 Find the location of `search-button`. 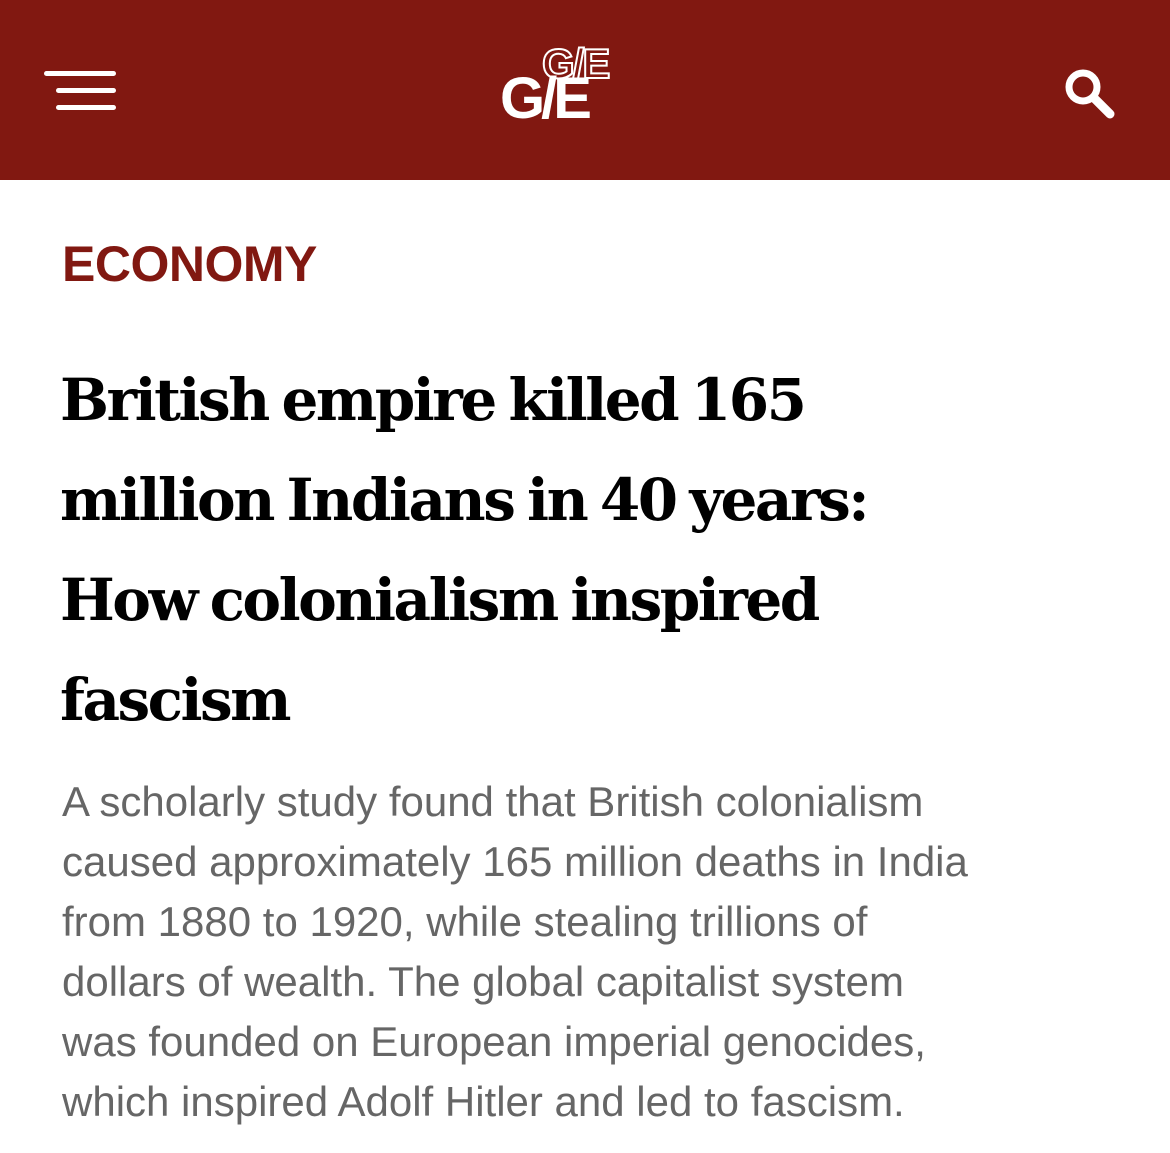

search-button is located at coordinates (1089, 93).